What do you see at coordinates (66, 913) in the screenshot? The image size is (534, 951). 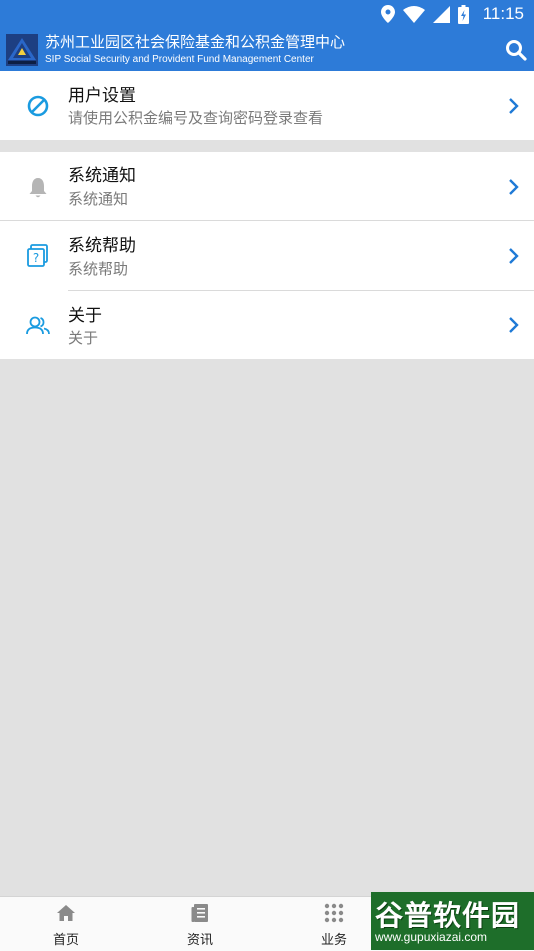 I see `home-icon` at bounding box center [66, 913].